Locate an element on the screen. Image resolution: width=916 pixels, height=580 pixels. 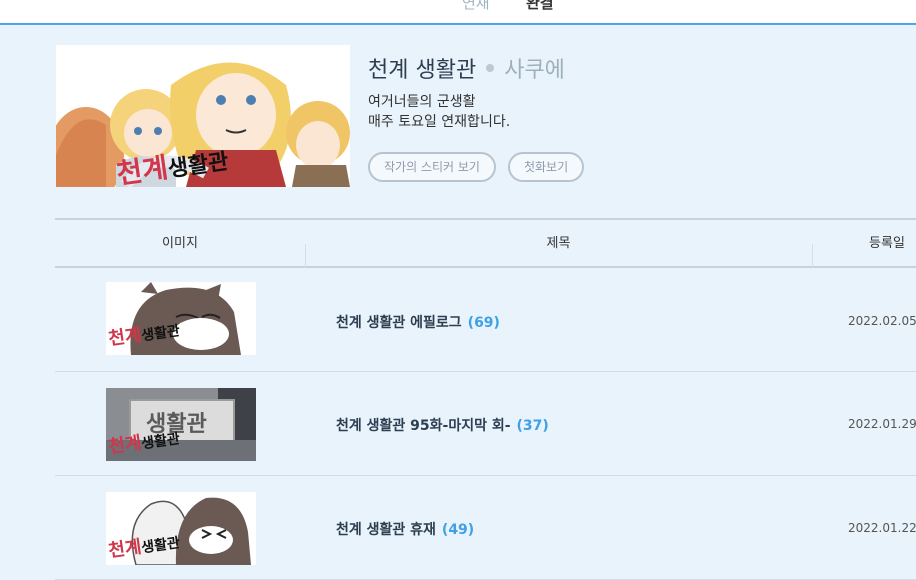
episode-title: 천계 생활관 에필로그 (69) is located at coordinates (418, 322).